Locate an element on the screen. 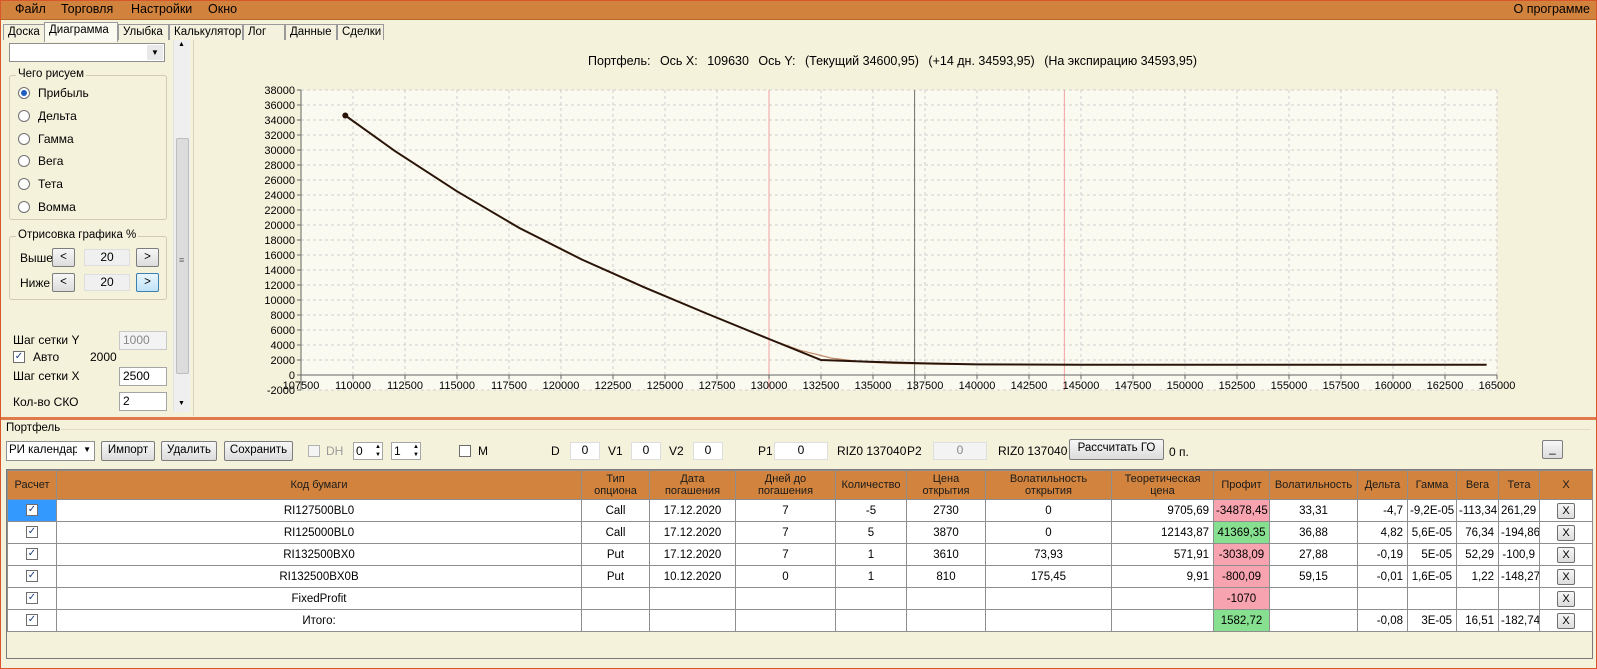 The height and width of the screenshot is (669, 1597). cell-vega: -113,34 is located at coordinates (1477, 510).